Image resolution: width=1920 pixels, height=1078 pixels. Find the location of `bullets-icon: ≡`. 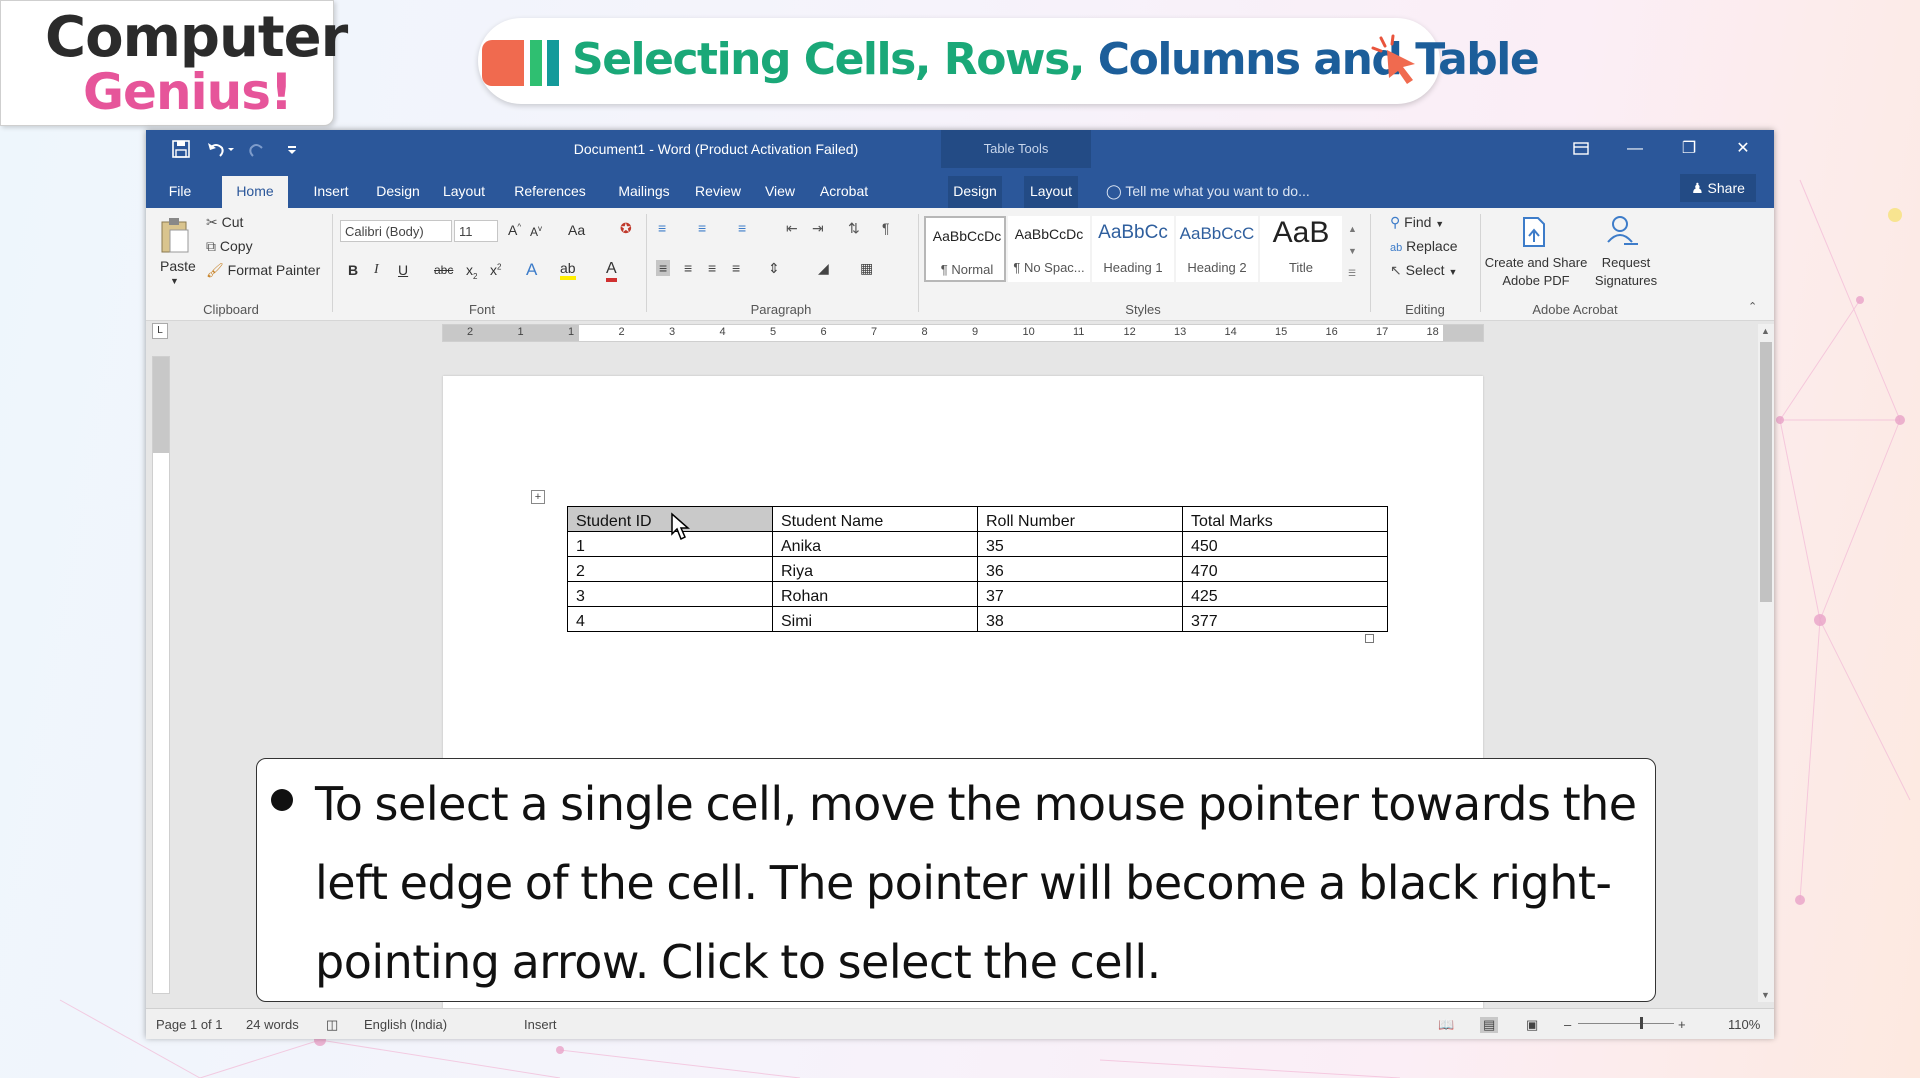

bullets-icon: ≡ is located at coordinates (662, 228).